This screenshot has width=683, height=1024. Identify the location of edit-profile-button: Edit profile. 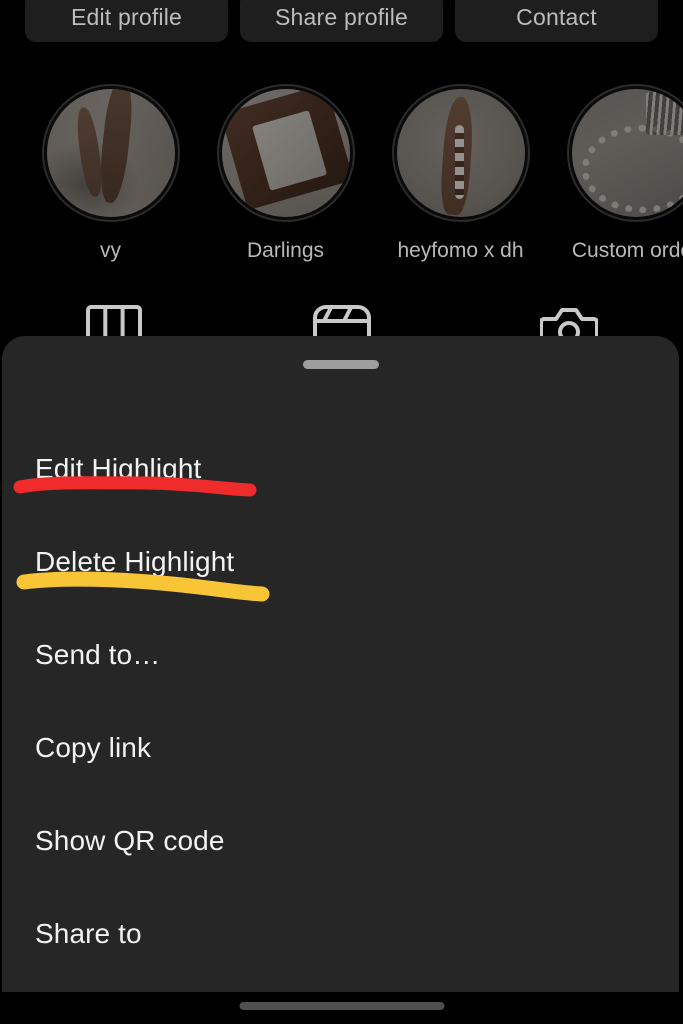
(126, 21).